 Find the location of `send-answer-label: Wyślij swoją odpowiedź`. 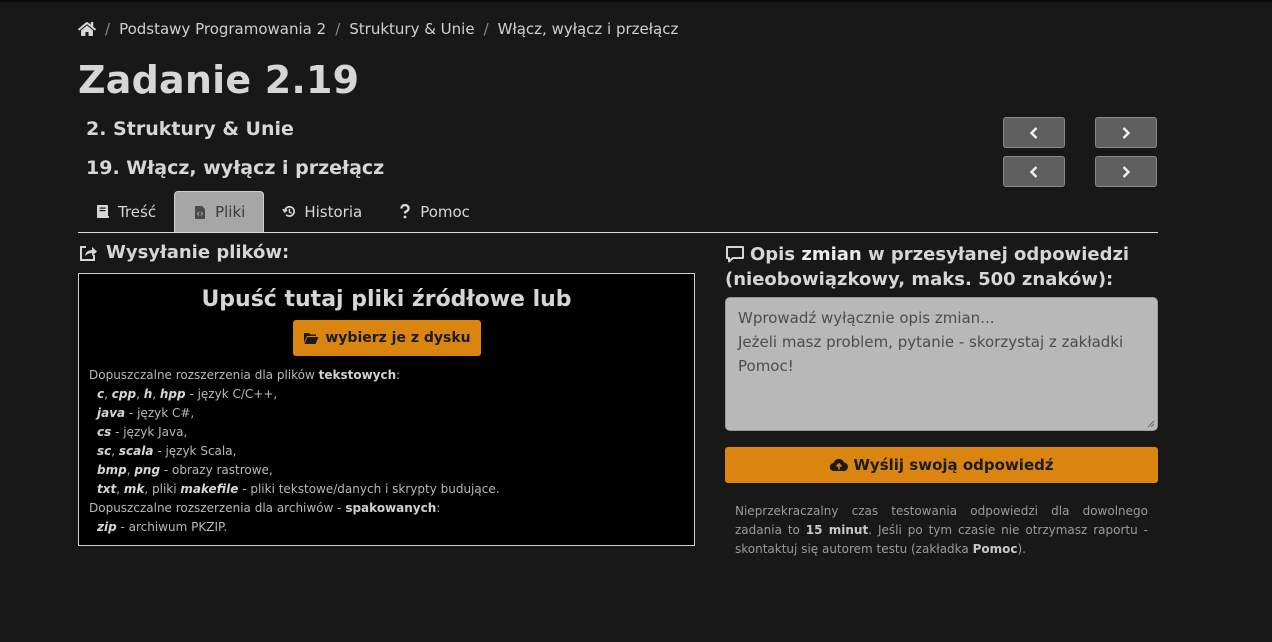

send-answer-label: Wyślij swoją odpowiedź is located at coordinates (953, 465).